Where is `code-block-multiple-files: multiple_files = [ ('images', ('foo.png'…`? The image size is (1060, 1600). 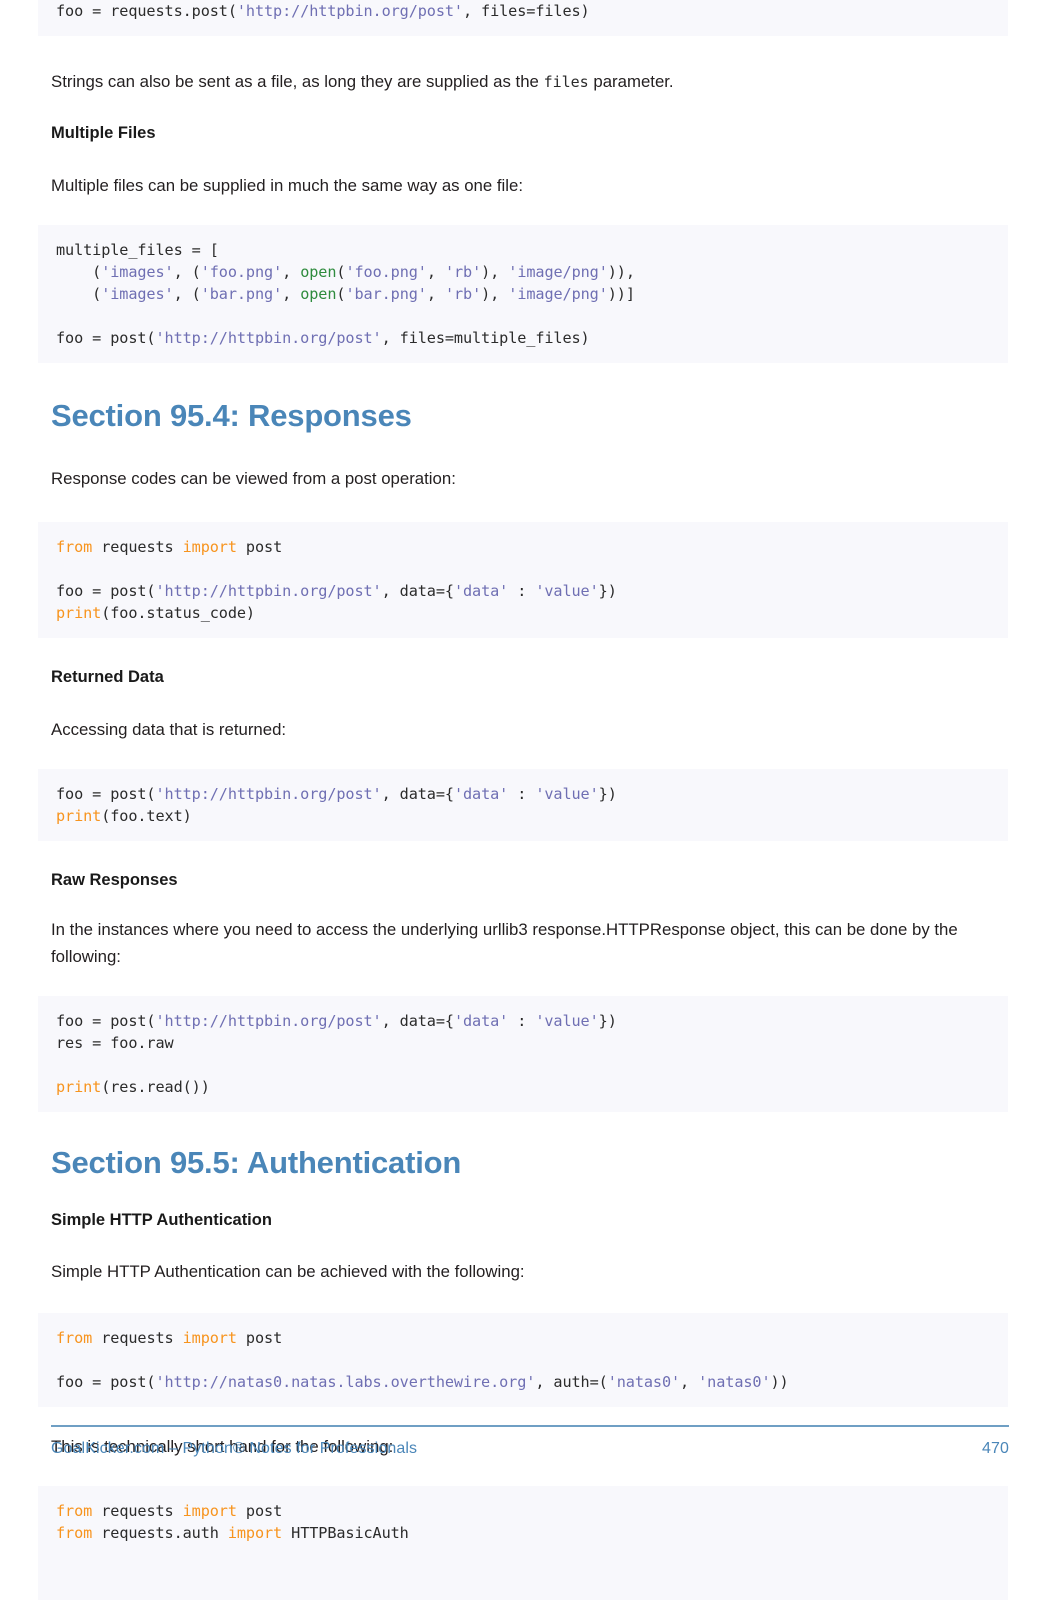 code-block-multiple-files: multiple_files = [ ('images', ('foo.png'… is located at coordinates (523, 293).